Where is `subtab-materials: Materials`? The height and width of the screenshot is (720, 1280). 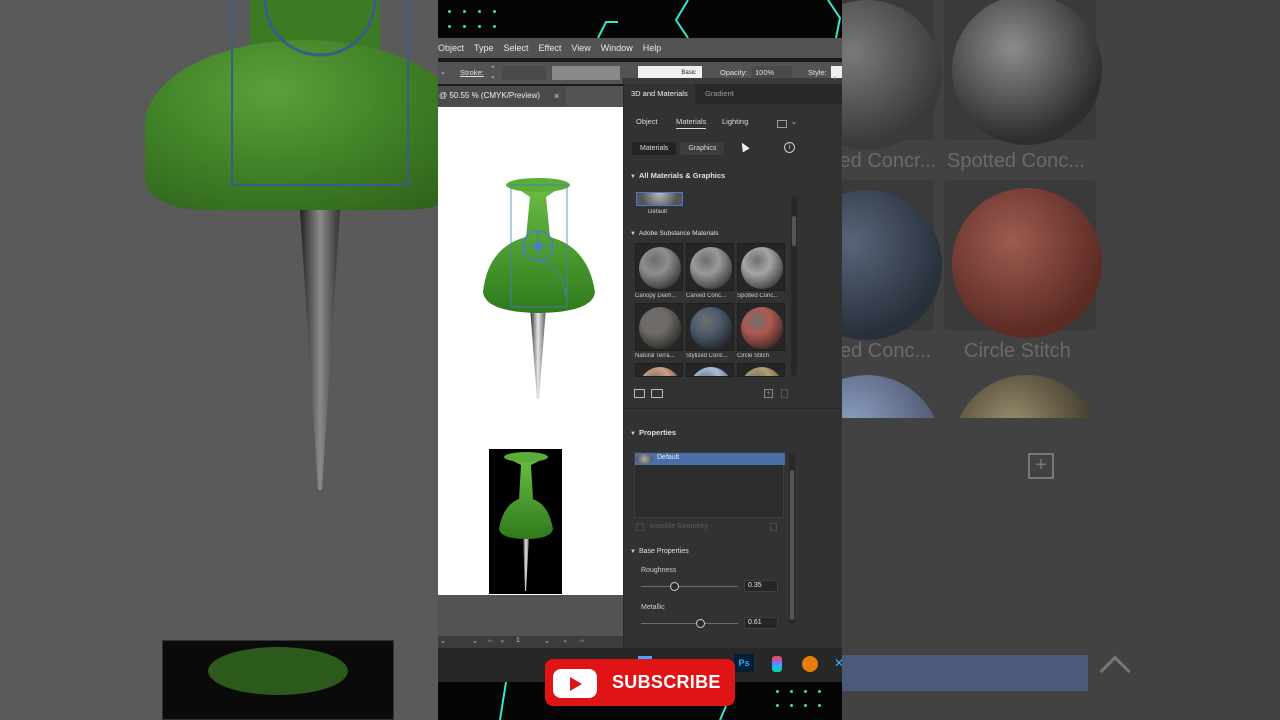
subtab-materials: Materials is located at coordinates (691, 123).